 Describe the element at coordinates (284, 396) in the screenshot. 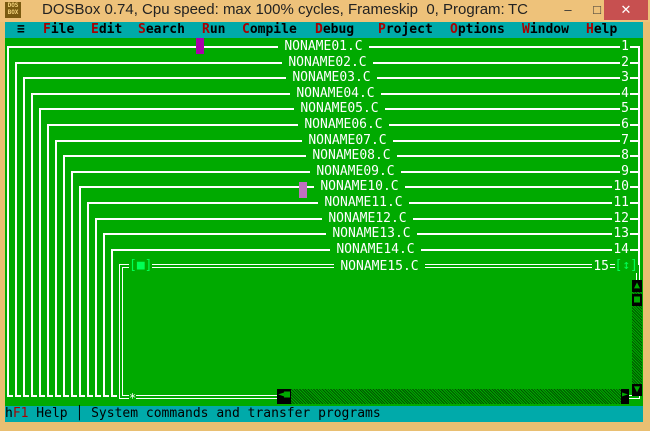

I see `scroll-left-icon: ◄■` at that location.